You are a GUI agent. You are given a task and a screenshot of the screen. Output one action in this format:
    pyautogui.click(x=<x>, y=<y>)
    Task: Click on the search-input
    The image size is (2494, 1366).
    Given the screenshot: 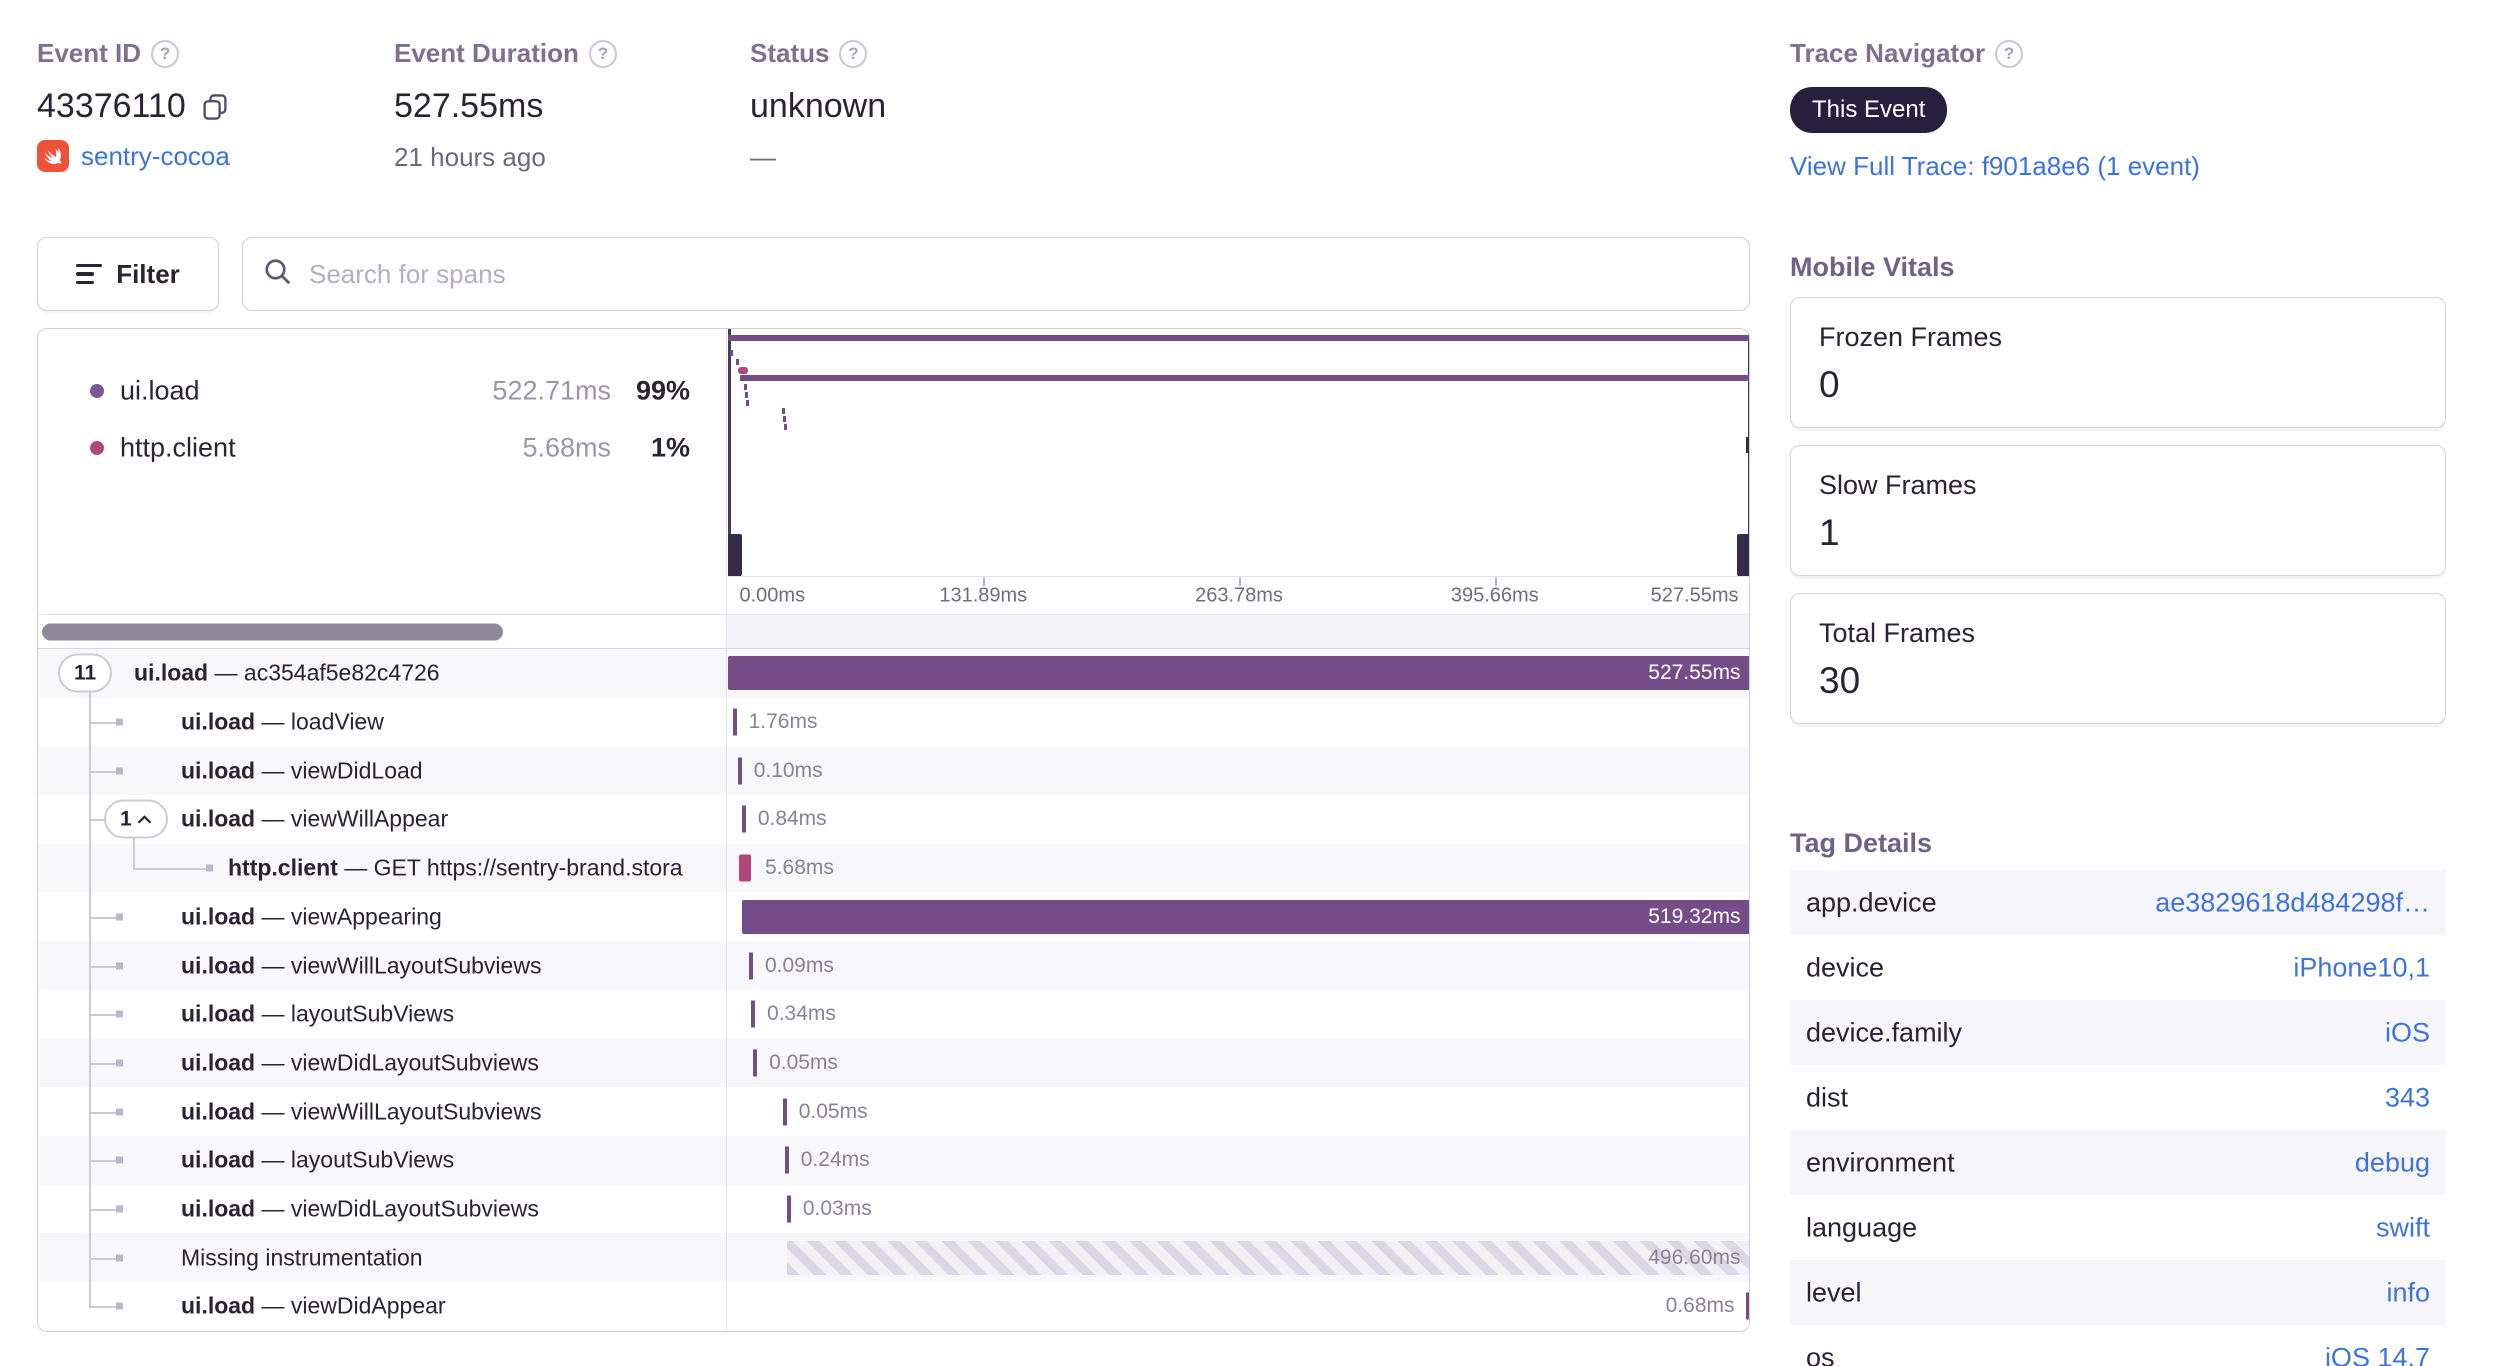 What is the action you would take?
    pyautogui.click(x=1018, y=274)
    